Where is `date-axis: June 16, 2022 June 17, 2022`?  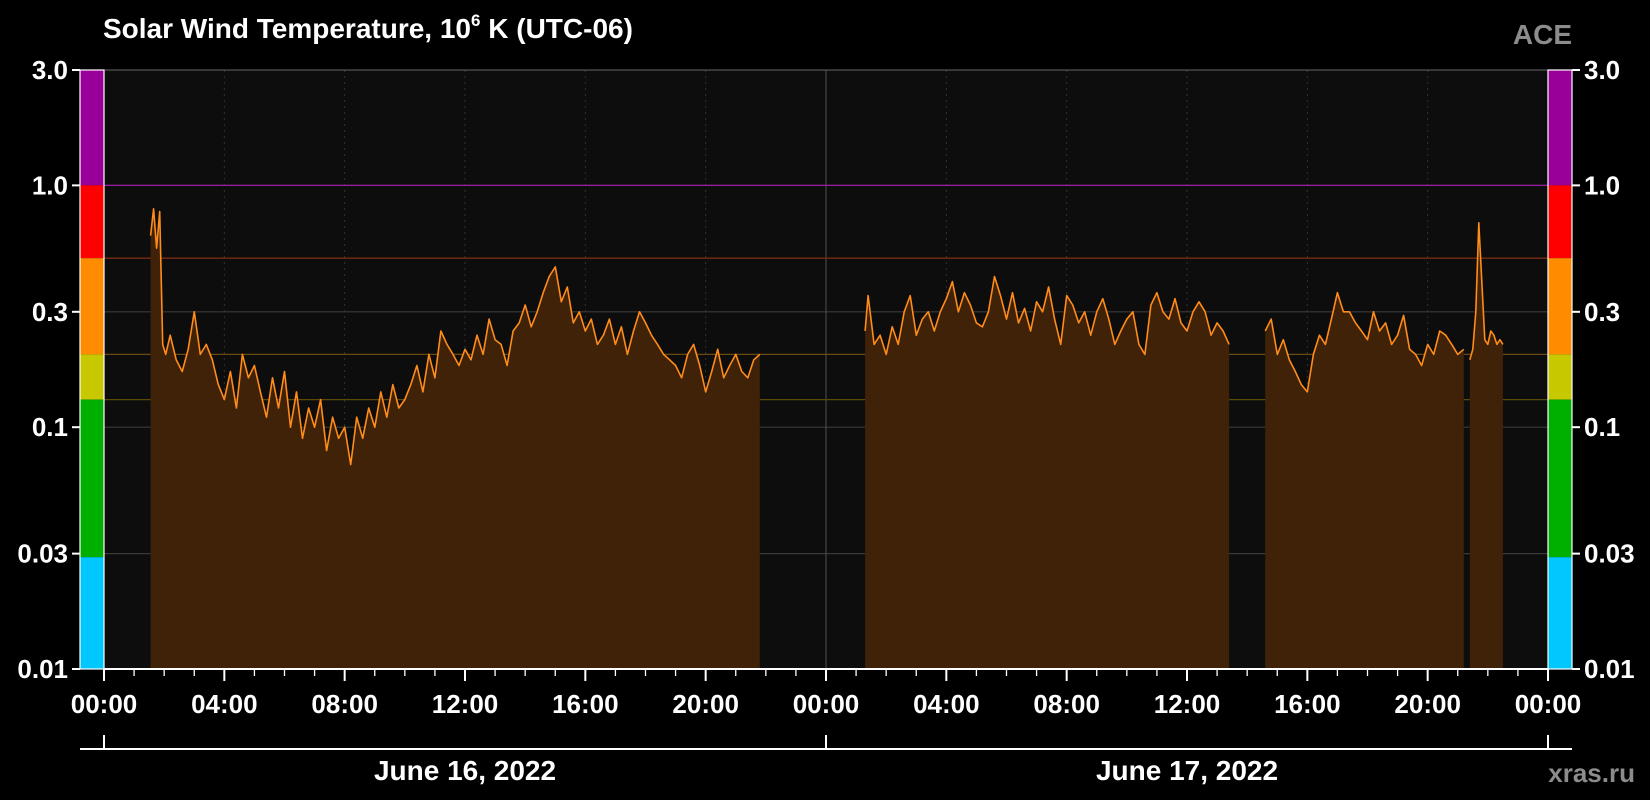
date-axis: June 16, 2022 June 17, 2022 is located at coordinates (826, 760).